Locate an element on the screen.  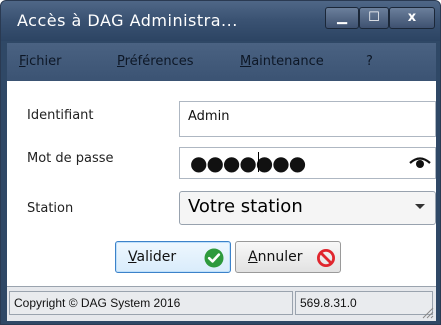
identifiant-input: Admin is located at coordinates (307, 119).